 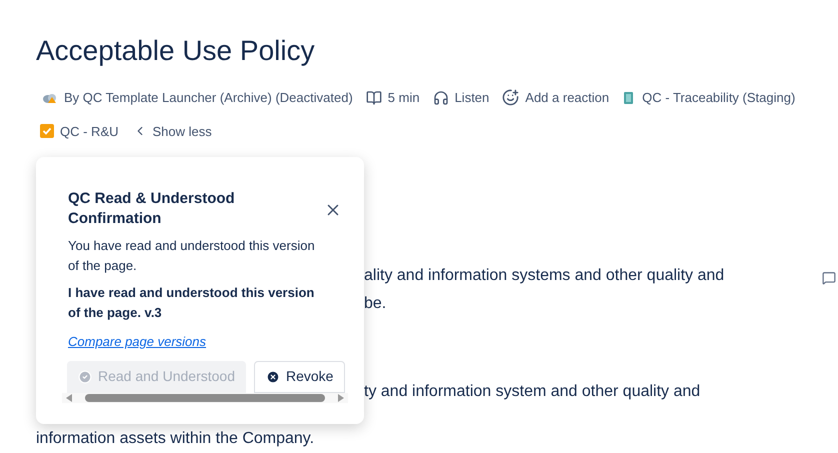 I want to click on meta-label: 5 min, so click(x=404, y=98).